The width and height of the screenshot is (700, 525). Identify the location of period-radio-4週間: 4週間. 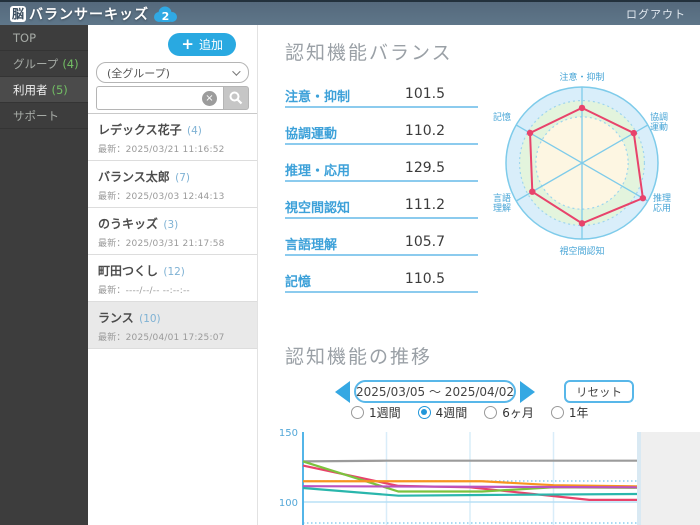
(442, 412).